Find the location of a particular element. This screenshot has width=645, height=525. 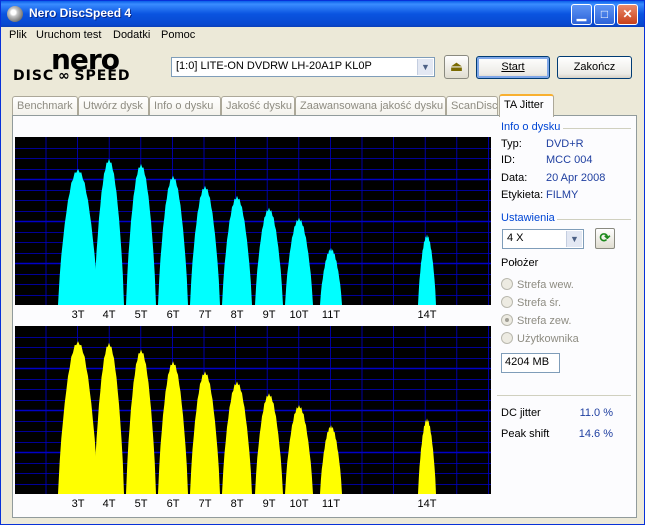

window-title: Nero DiscSpeed 4 is located at coordinates (80, 13).